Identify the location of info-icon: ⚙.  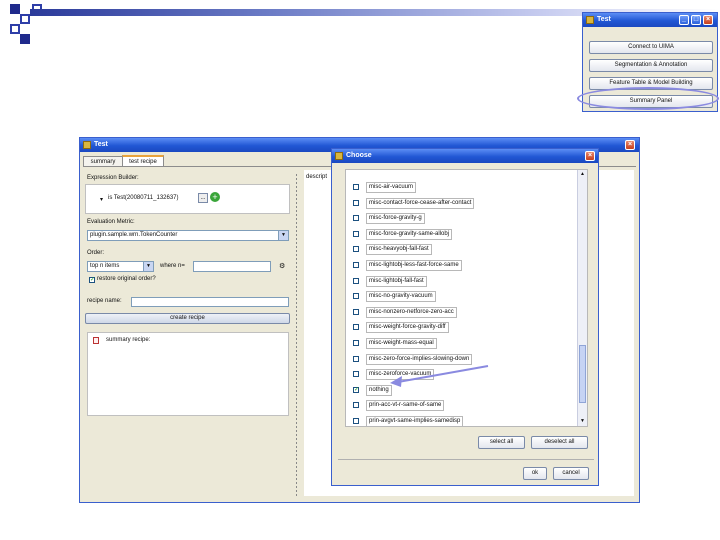
(282, 266).